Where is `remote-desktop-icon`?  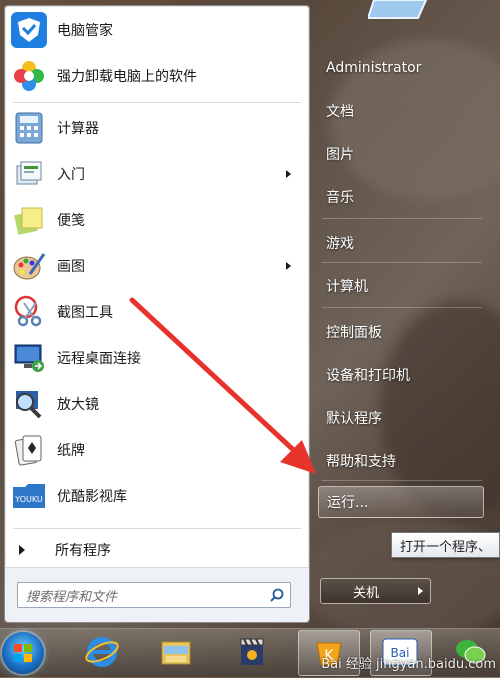 remote-desktop-icon is located at coordinates (29, 358).